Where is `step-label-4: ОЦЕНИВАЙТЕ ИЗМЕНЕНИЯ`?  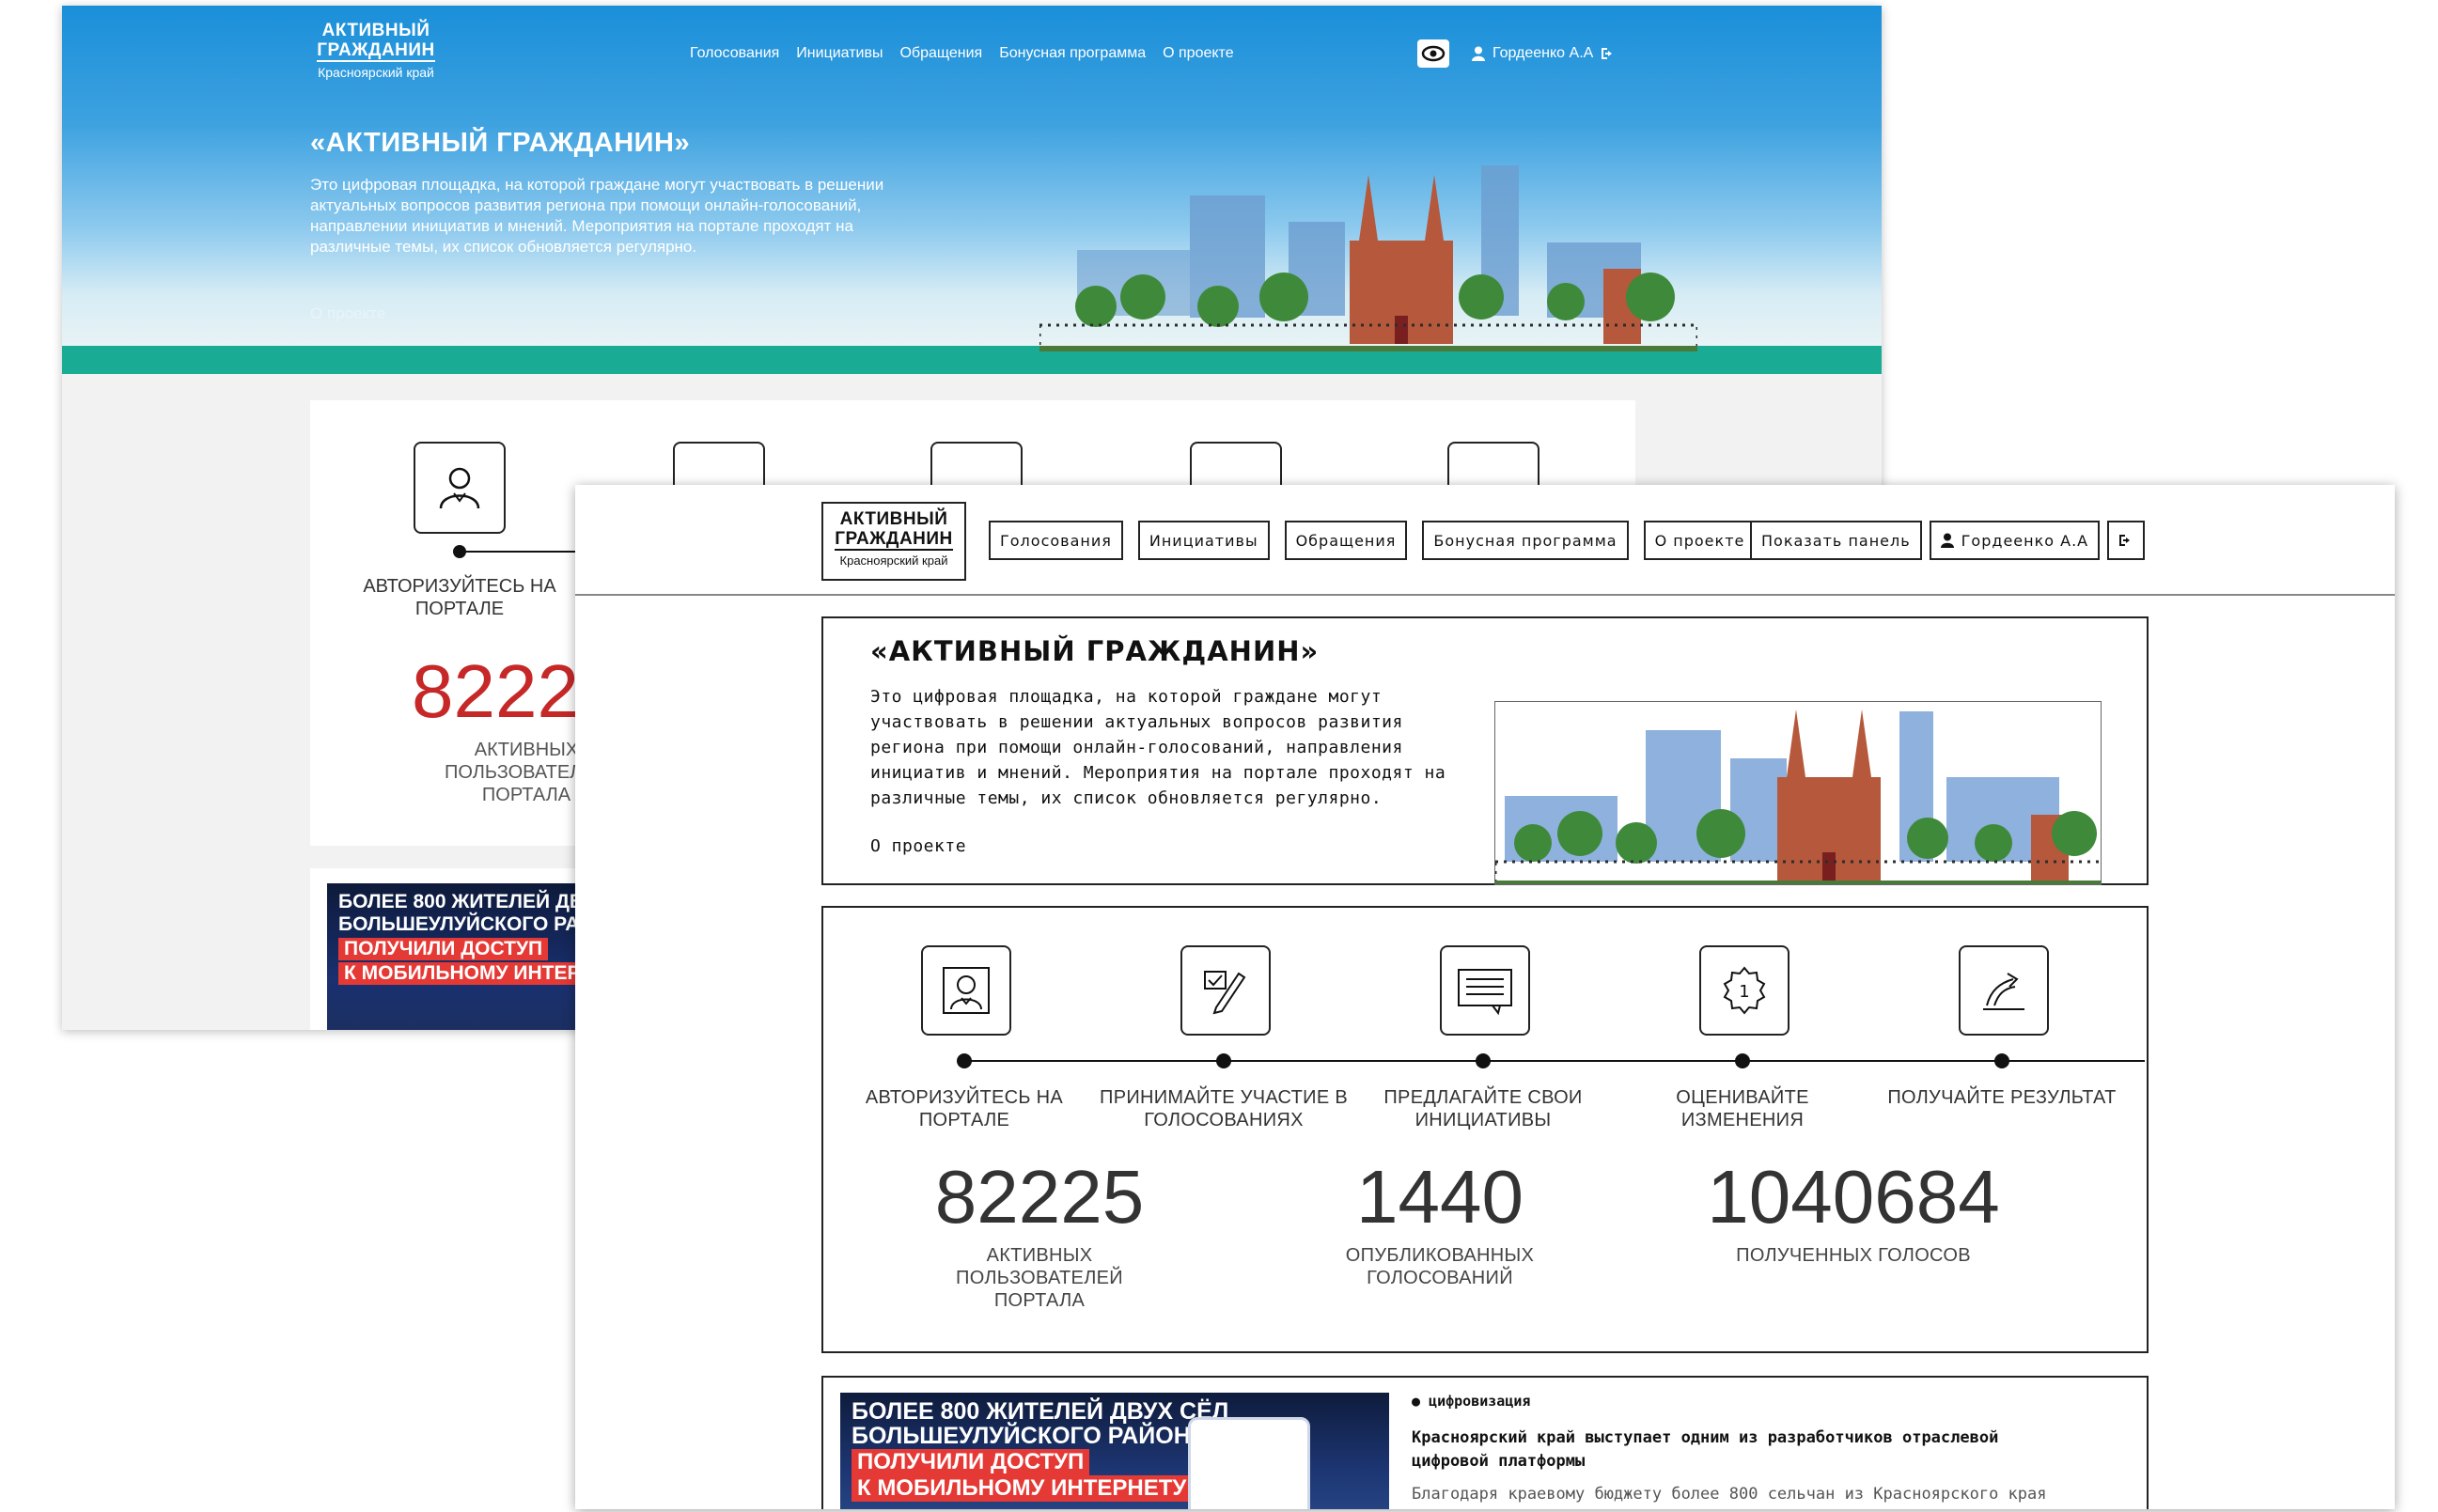
step-label-4: ОЦЕНИВАЙТЕ ИЗМЕНЕНИЯ is located at coordinates (1743, 1108).